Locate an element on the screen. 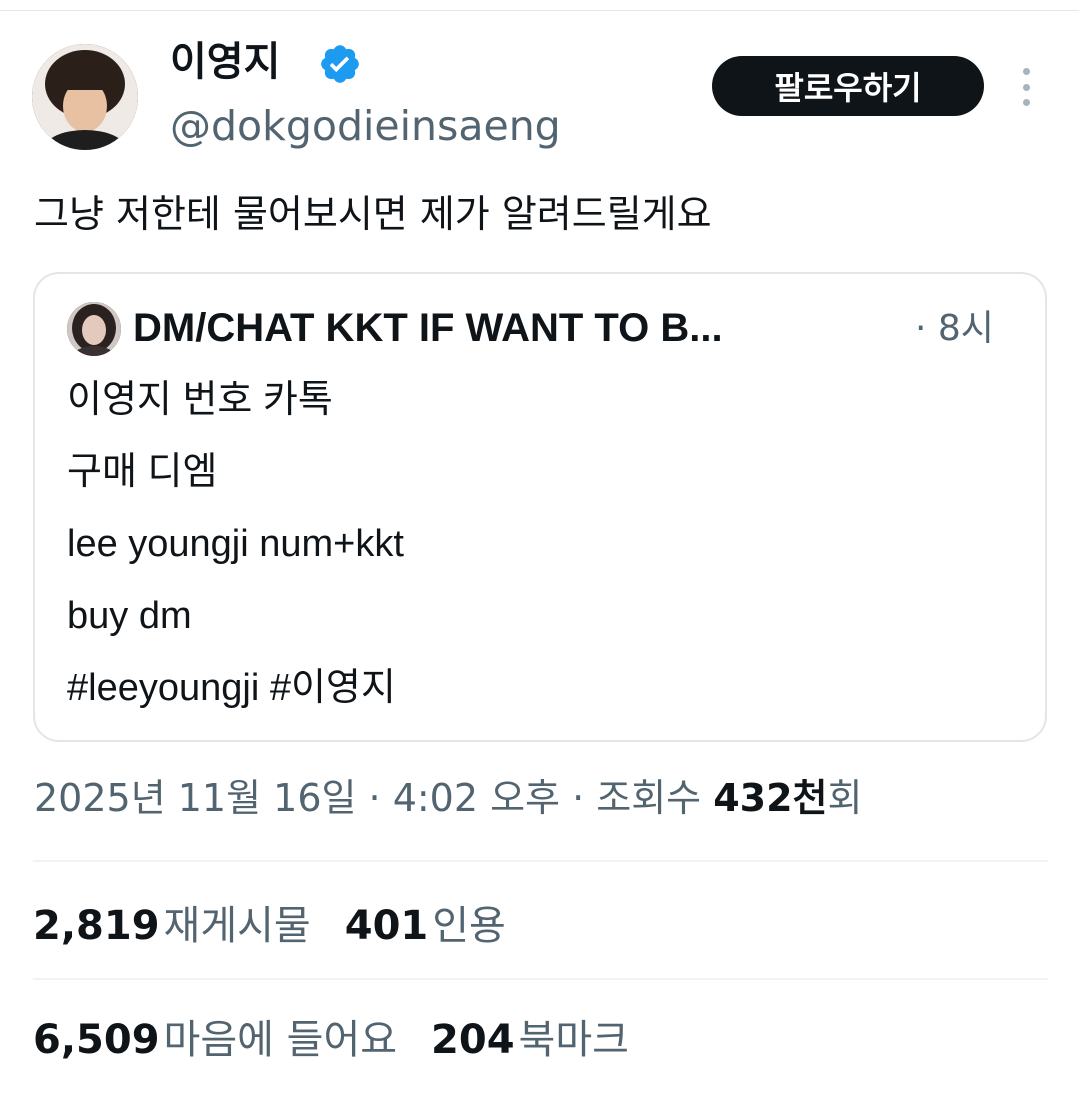  stats-row-reposts: 2,819 재게시물 401 인용 is located at coordinates (269, 926).